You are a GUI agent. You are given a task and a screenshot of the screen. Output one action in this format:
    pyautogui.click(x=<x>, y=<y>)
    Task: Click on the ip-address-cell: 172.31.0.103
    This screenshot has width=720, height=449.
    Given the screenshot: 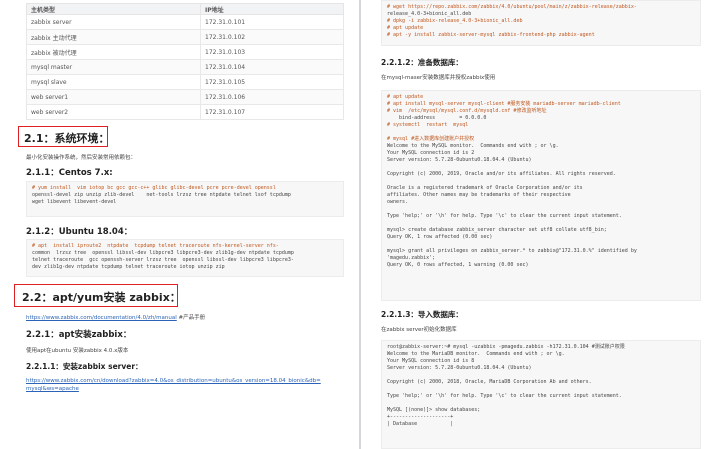 What is the action you would take?
    pyautogui.click(x=272, y=52)
    